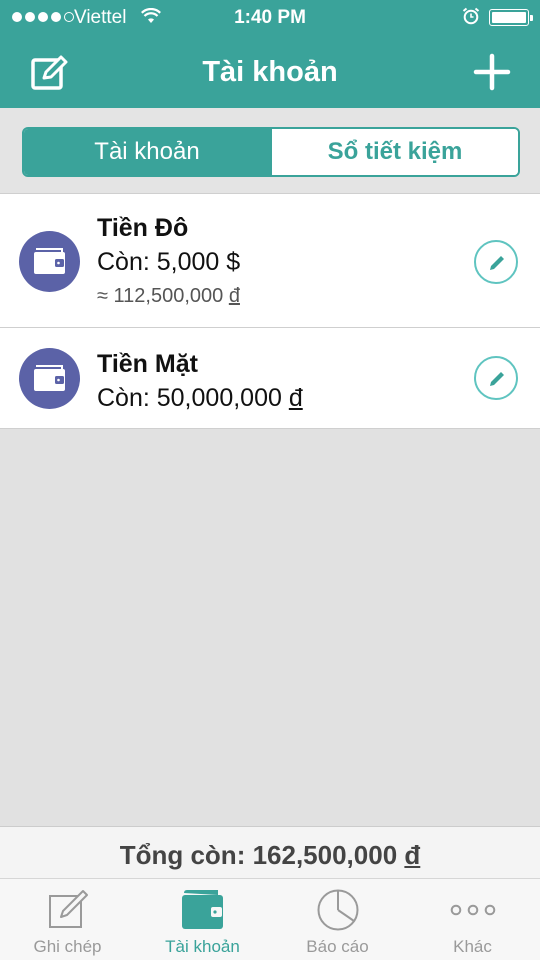 This screenshot has height=960, width=540. I want to click on total-balance: Tổng còn: 162,500,000 đ, so click(270, 852).